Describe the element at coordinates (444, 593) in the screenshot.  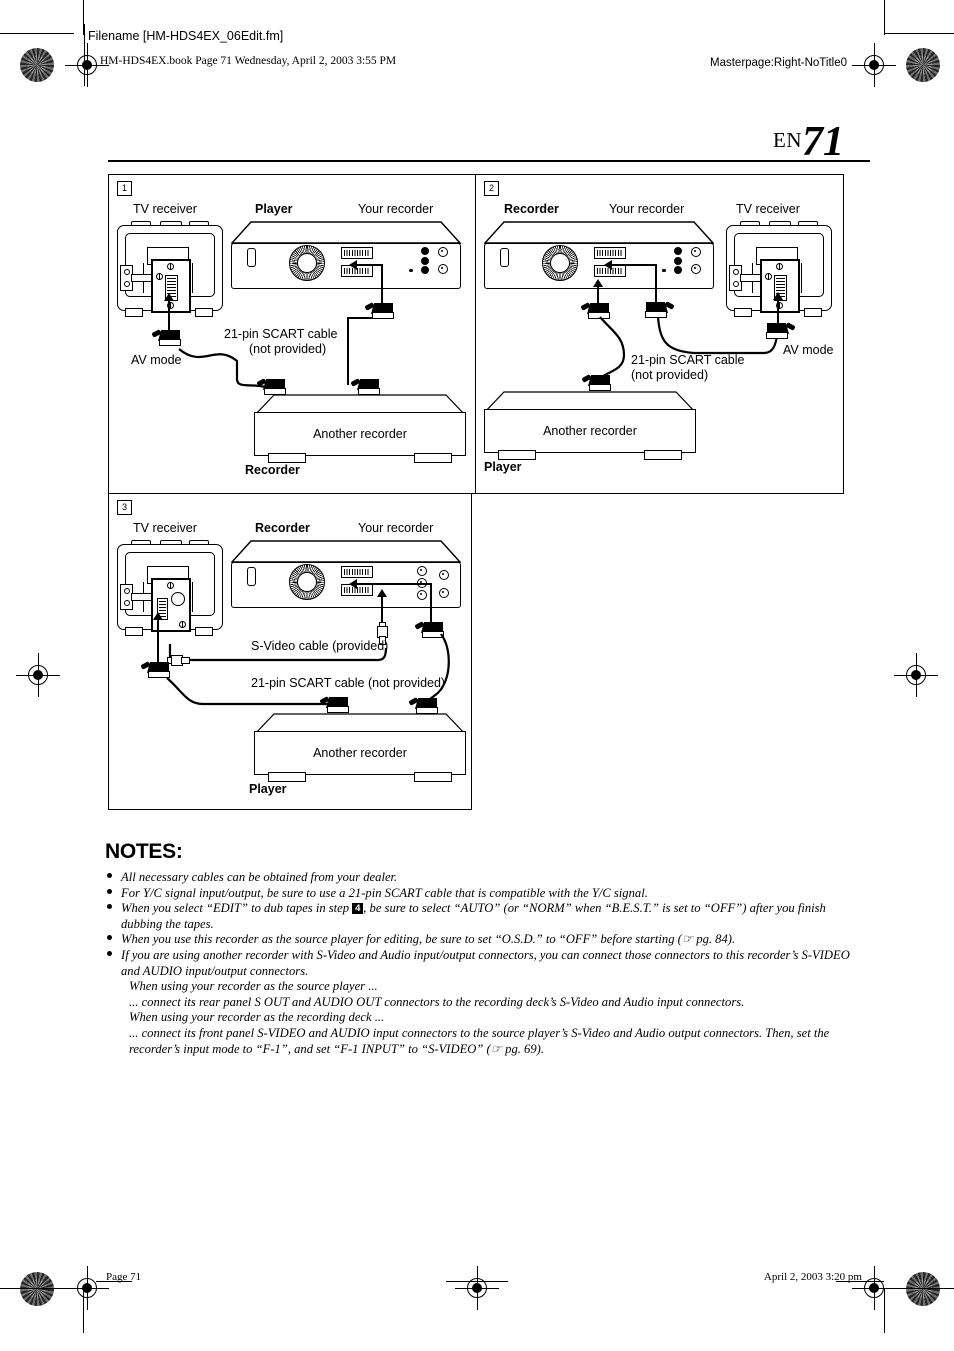
I see `vcr-connector-right-lower` at that location.